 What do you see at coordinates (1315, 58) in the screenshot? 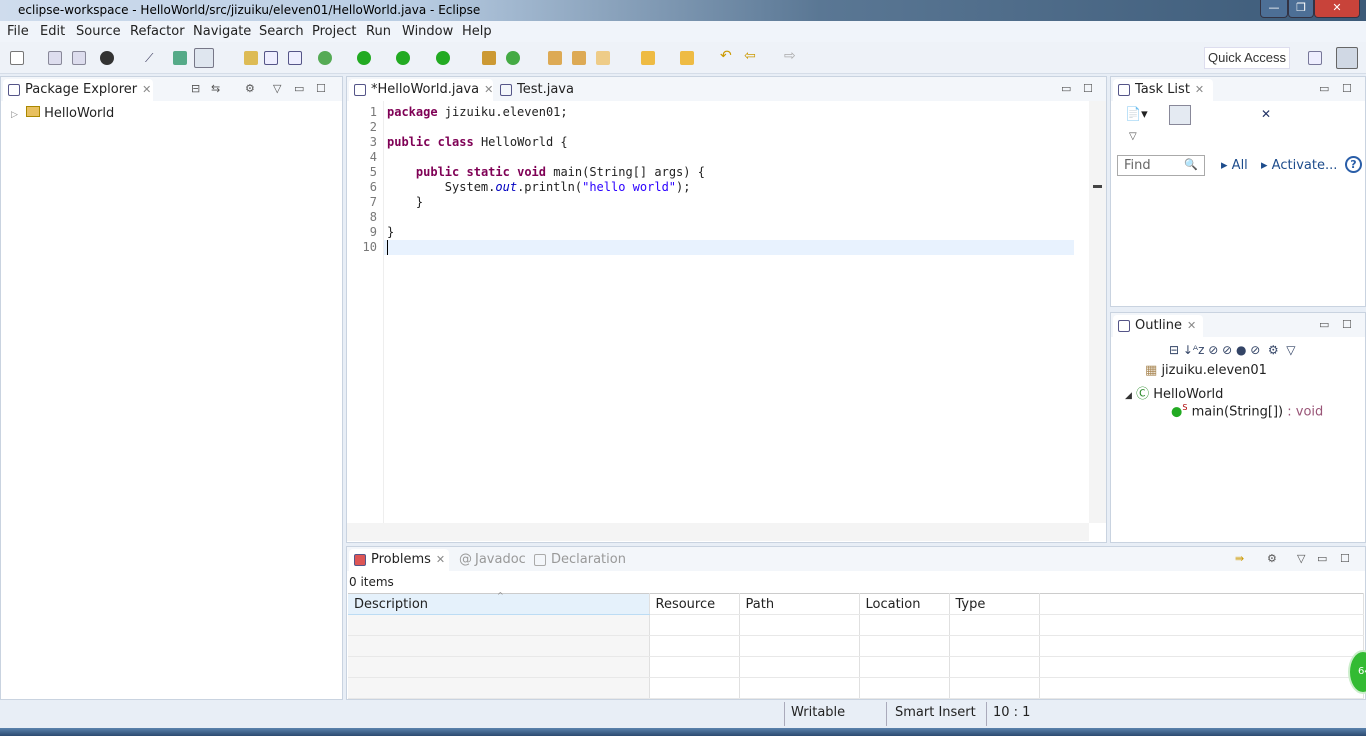
I see `open-perspective-icon` at bounding box center [1315, 58].